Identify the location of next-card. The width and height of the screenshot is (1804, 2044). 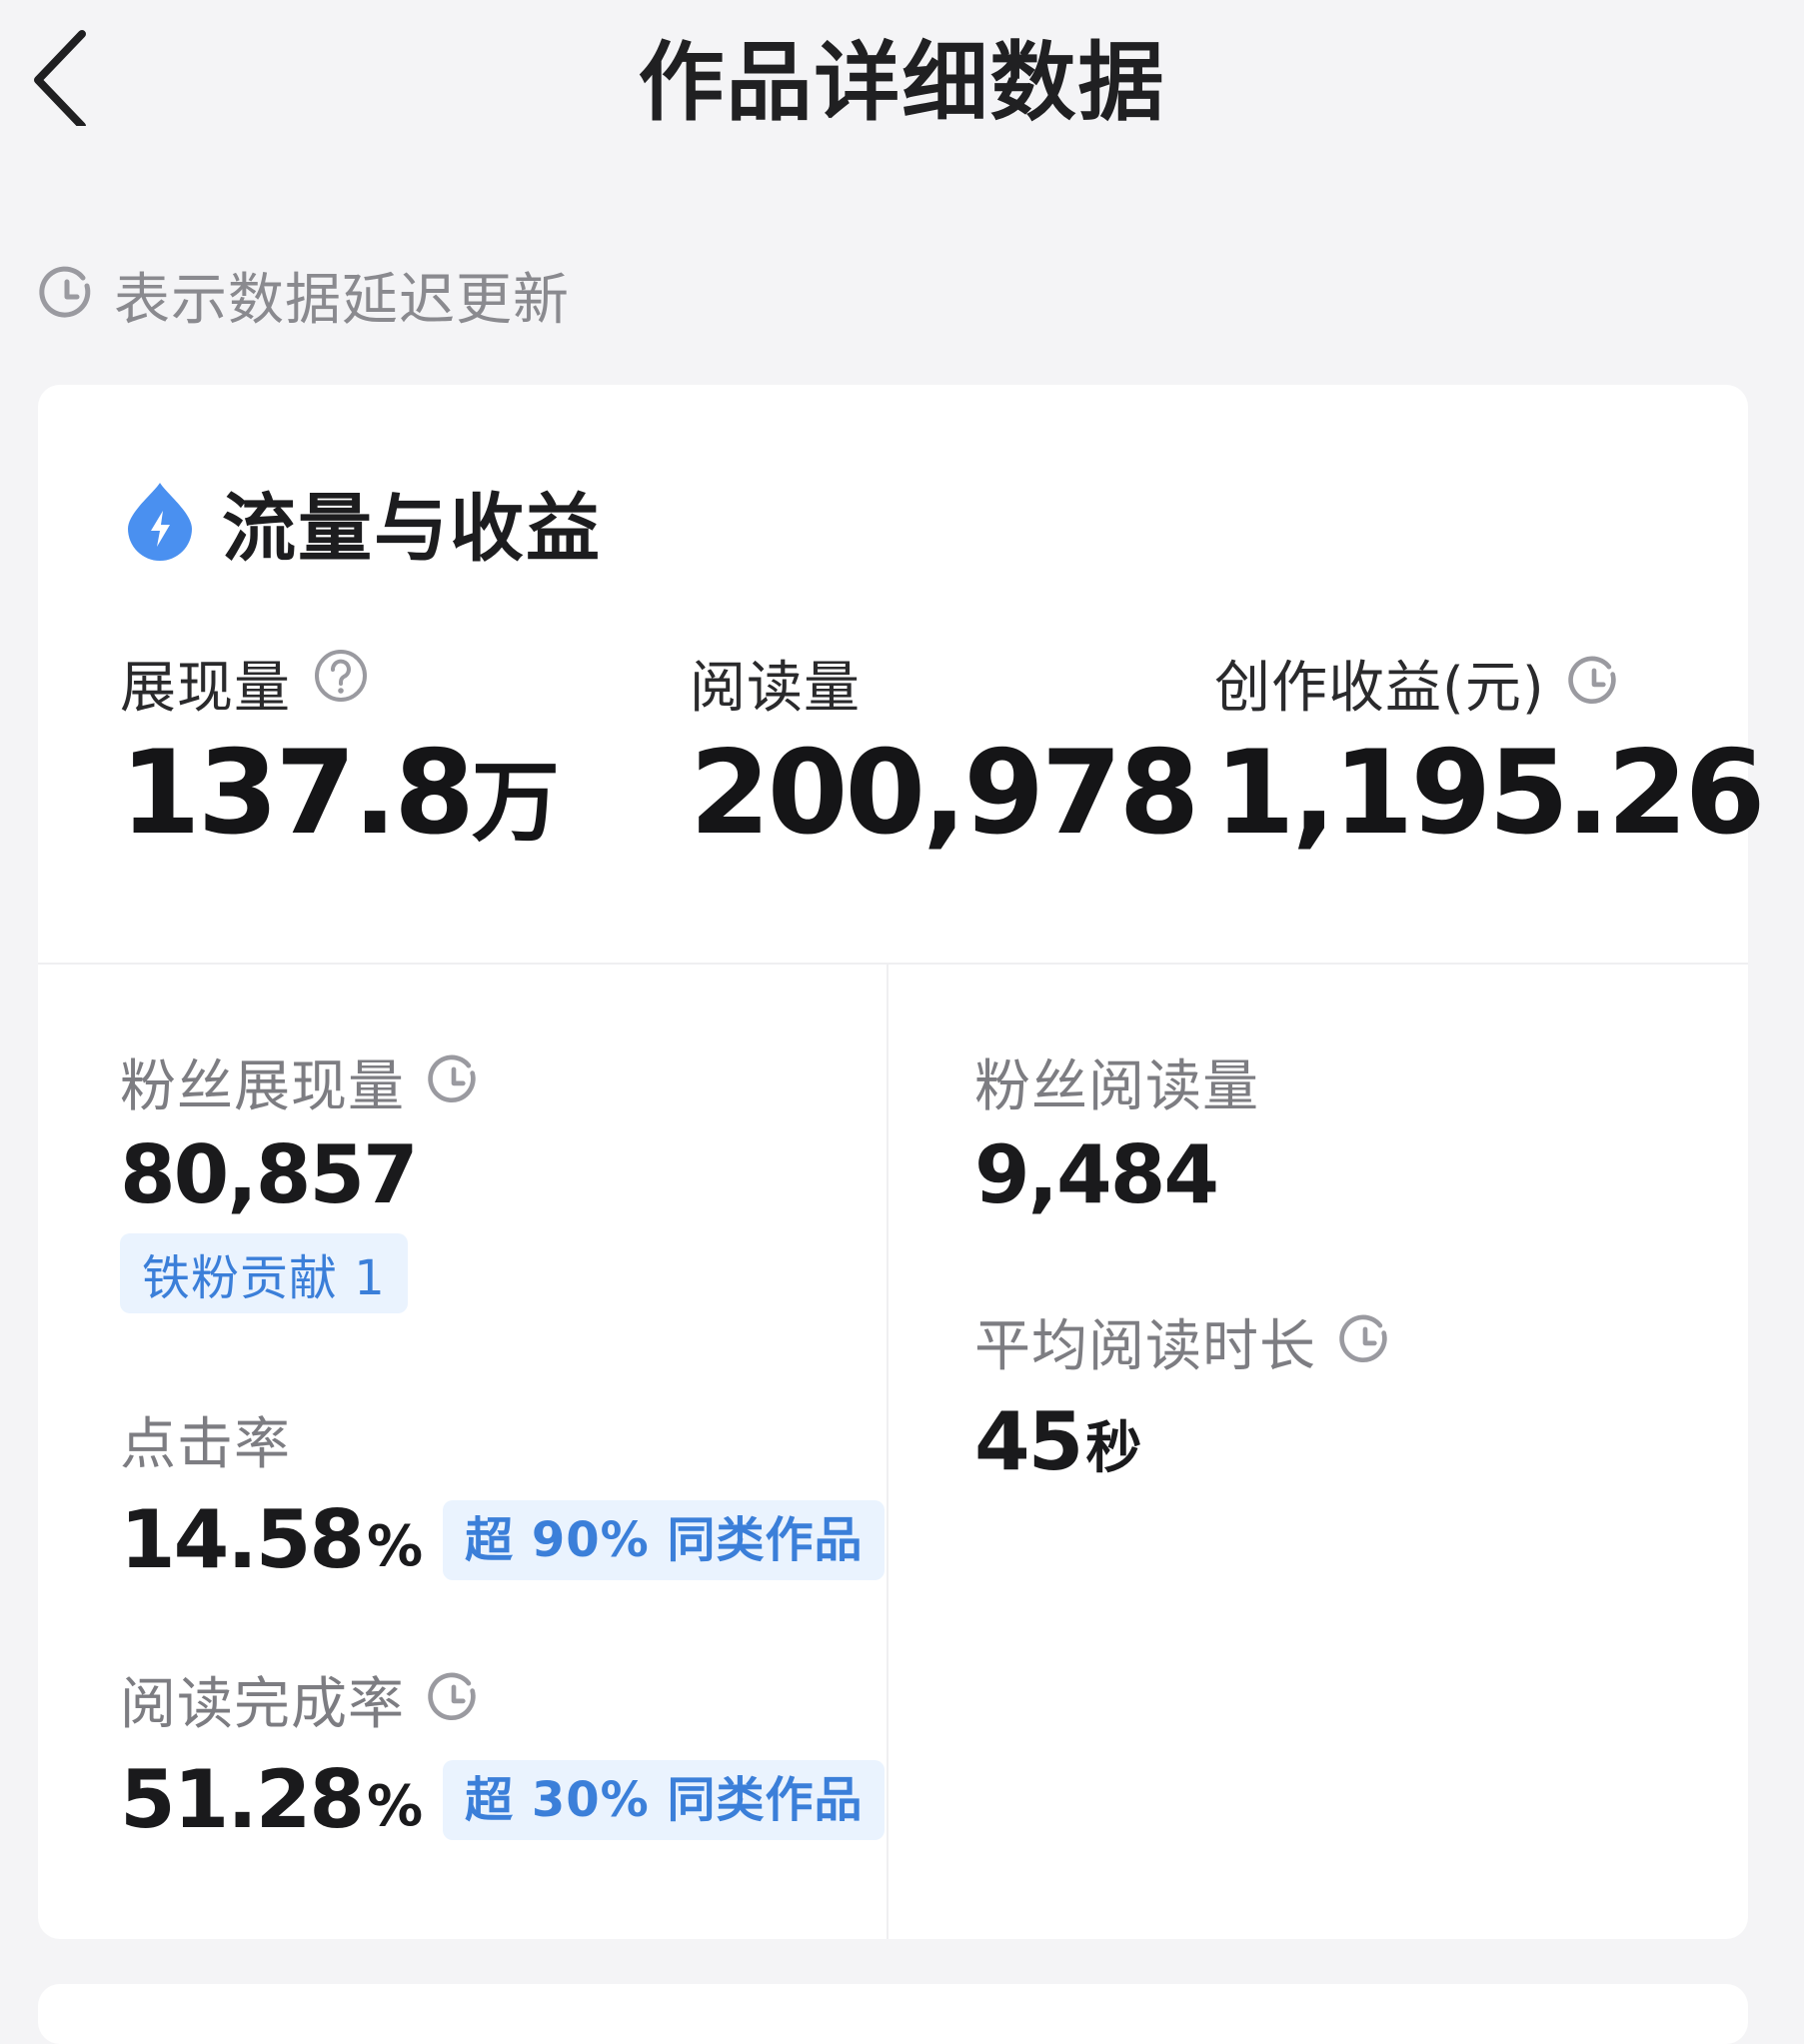
(893, 2014).